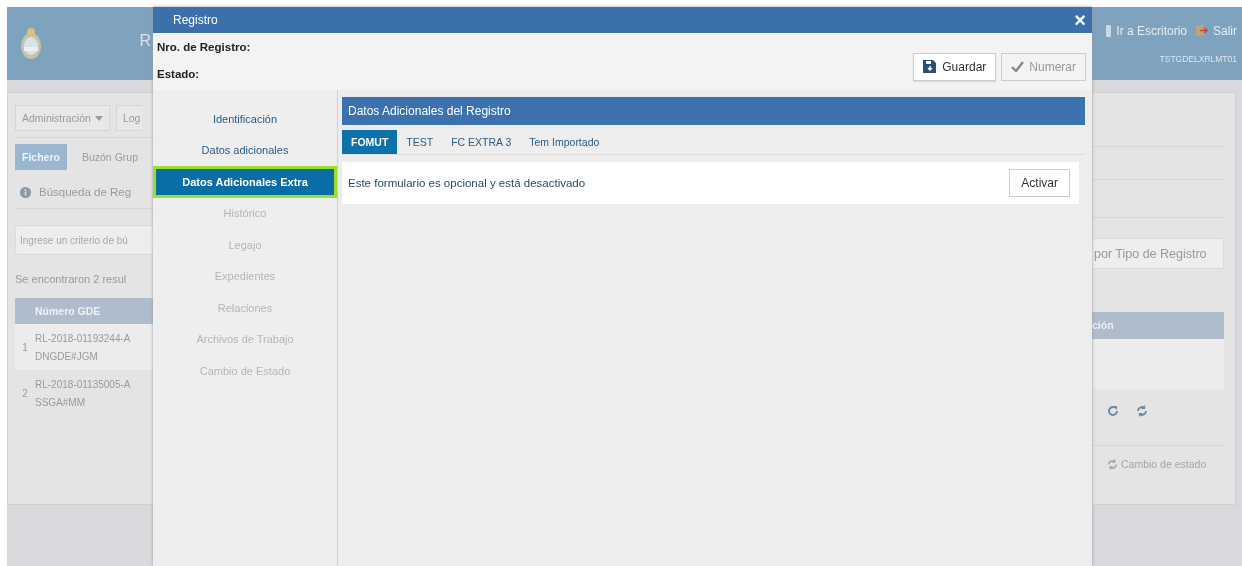 This screenshot has width=1242, height=566. Describe the element at coordinates (1039, 183) in the screenshot. I see `activate-button: Activar` at that location.